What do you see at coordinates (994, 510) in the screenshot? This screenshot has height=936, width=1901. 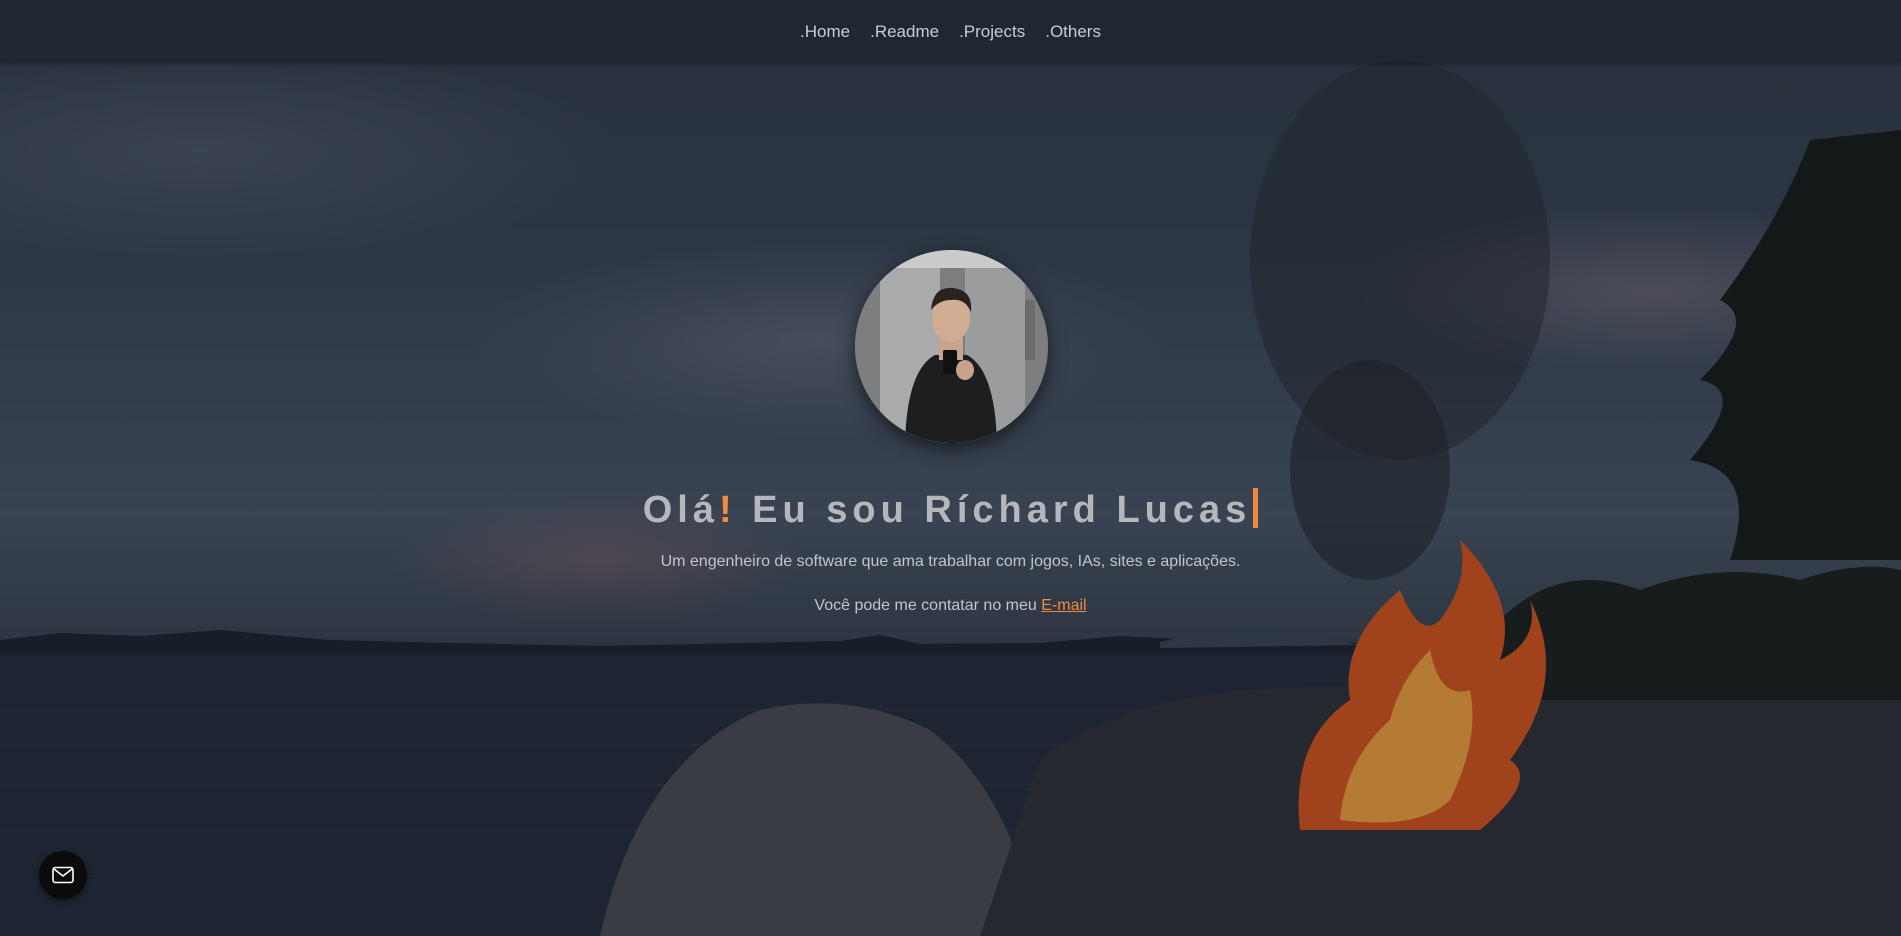 I see `headline-name: Eu sou Ríchard Lucas` at bounding box center [994, 510].